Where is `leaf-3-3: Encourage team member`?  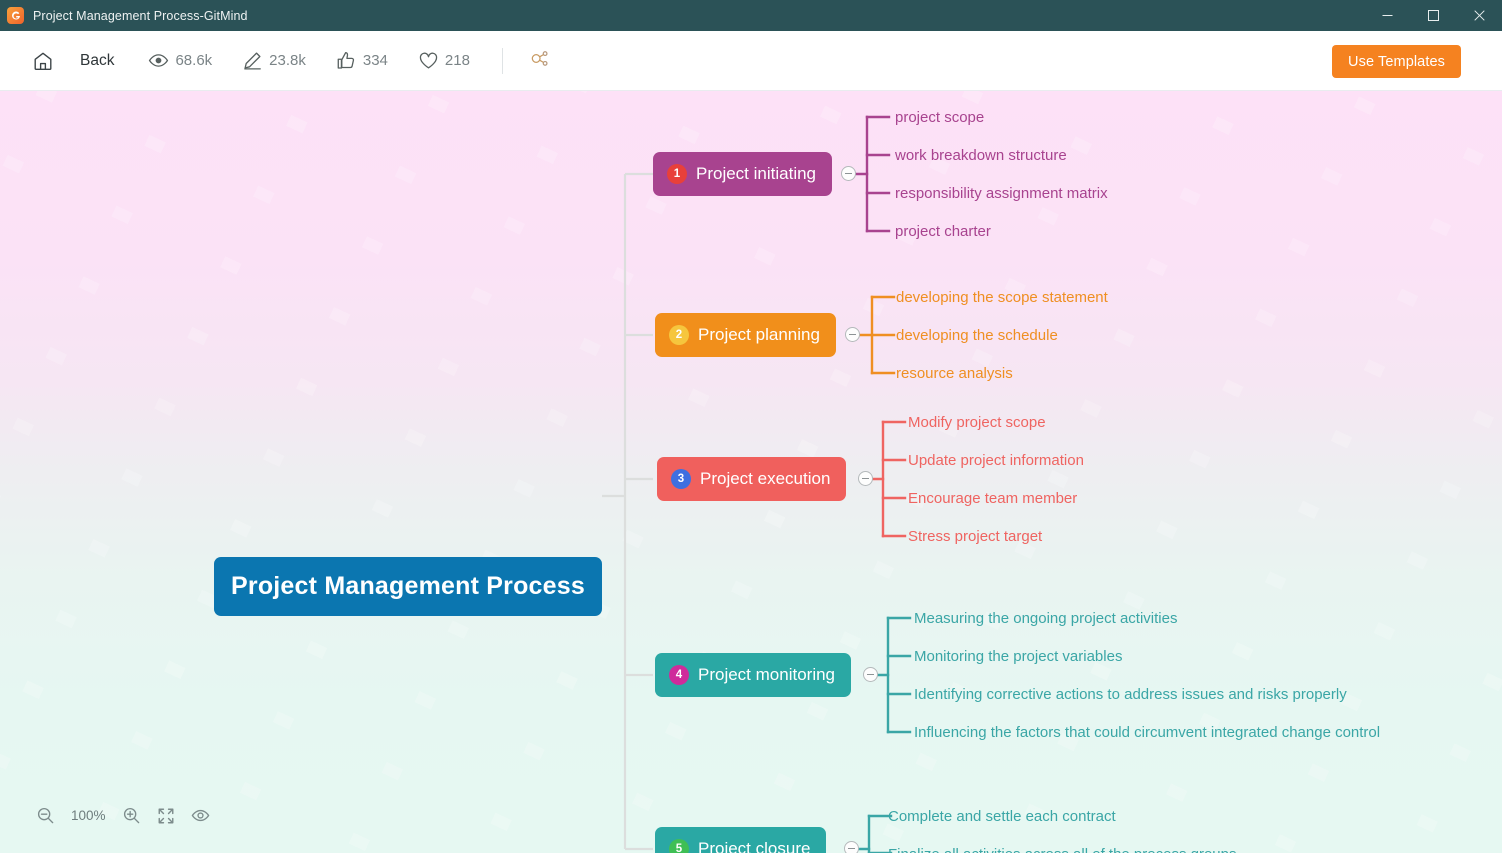
leaf-3-3: Encourage team member is located at coordinates (992, 498).